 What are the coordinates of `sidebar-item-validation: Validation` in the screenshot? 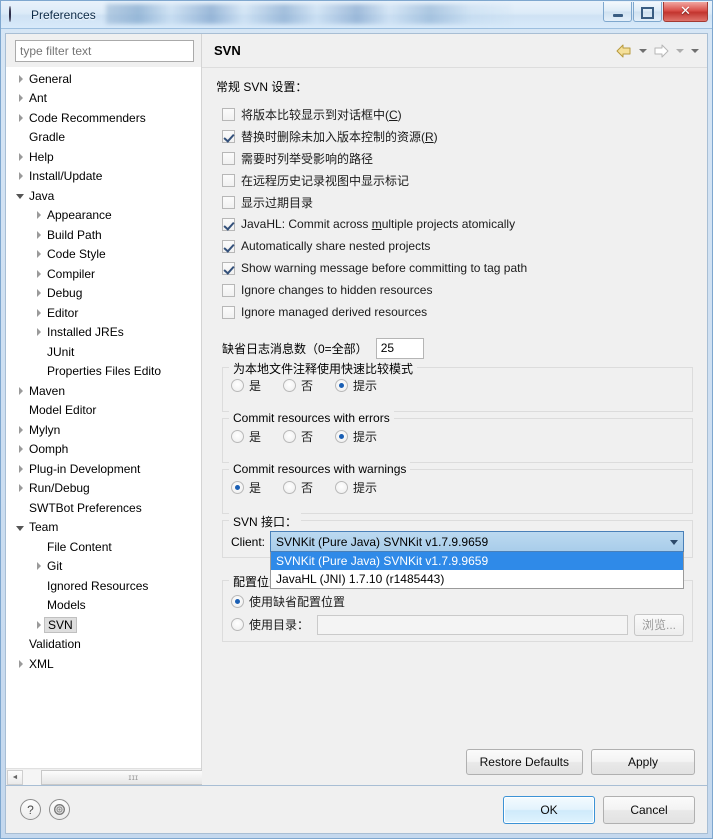 It's located at (103, 645).